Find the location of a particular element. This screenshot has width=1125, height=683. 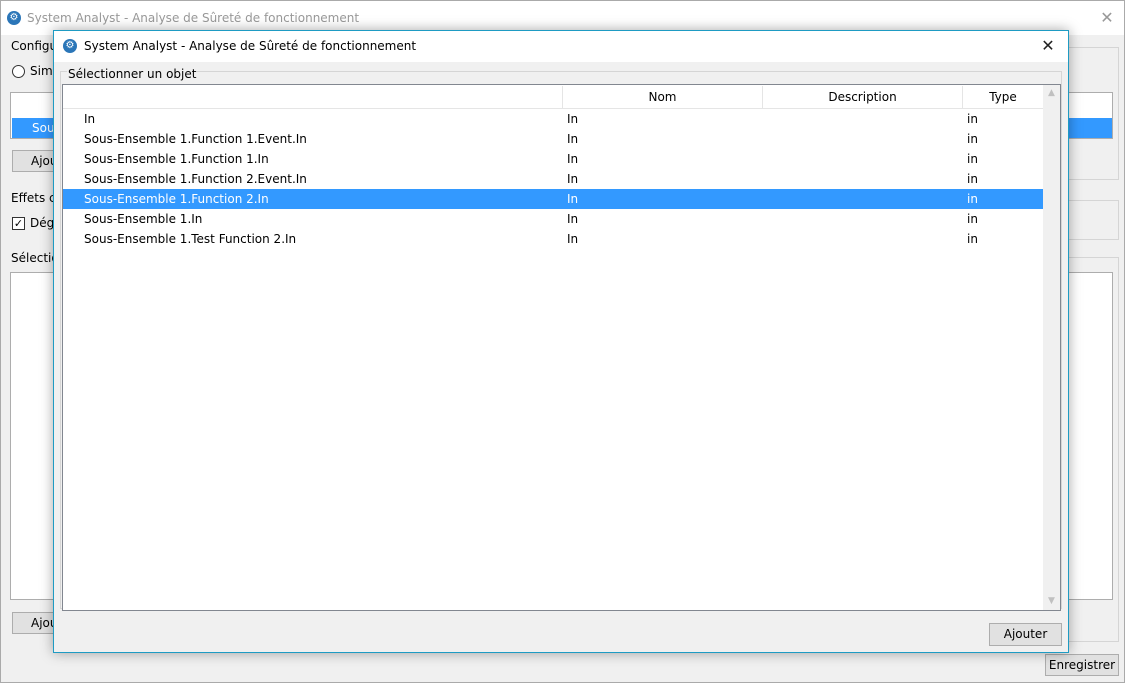

column-header-name is located at coordinates (312, 97).